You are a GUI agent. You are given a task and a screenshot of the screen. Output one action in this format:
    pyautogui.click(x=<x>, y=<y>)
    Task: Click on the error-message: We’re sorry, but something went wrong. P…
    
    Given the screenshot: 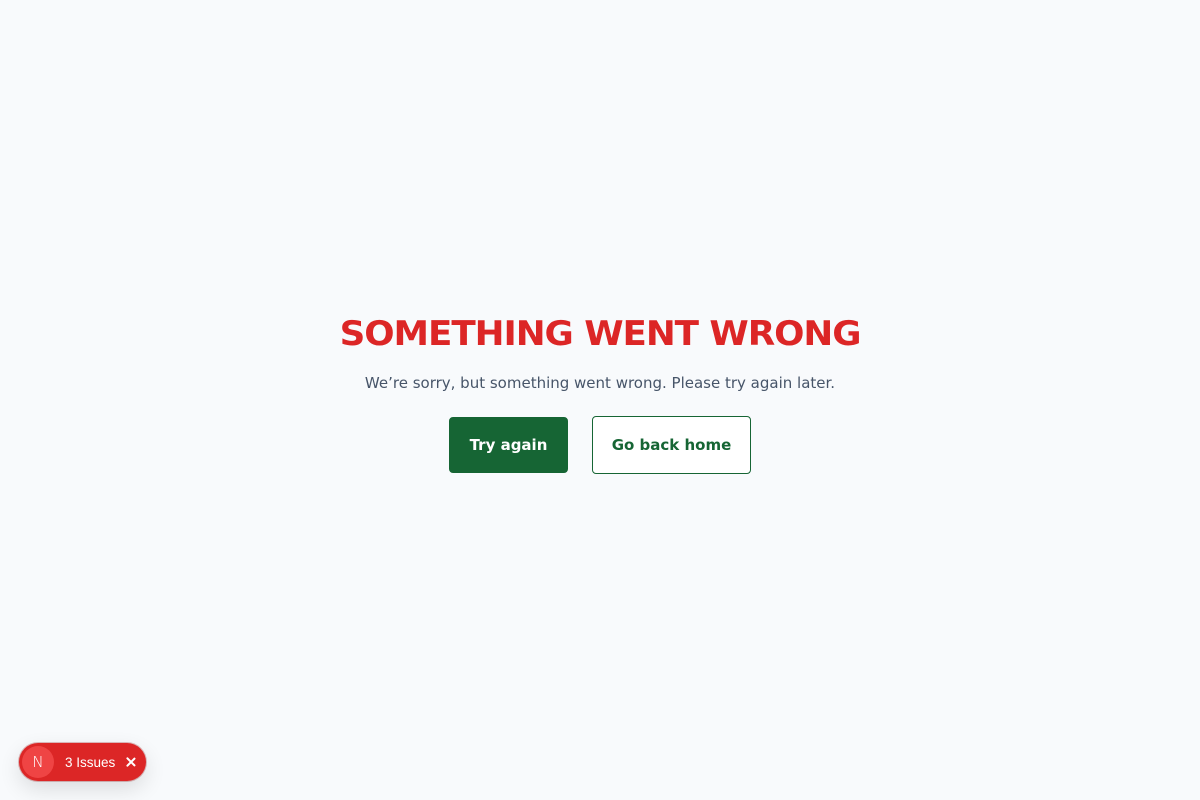 What is the action you would take?
    pyautogui.click(x=600, y=383)
    